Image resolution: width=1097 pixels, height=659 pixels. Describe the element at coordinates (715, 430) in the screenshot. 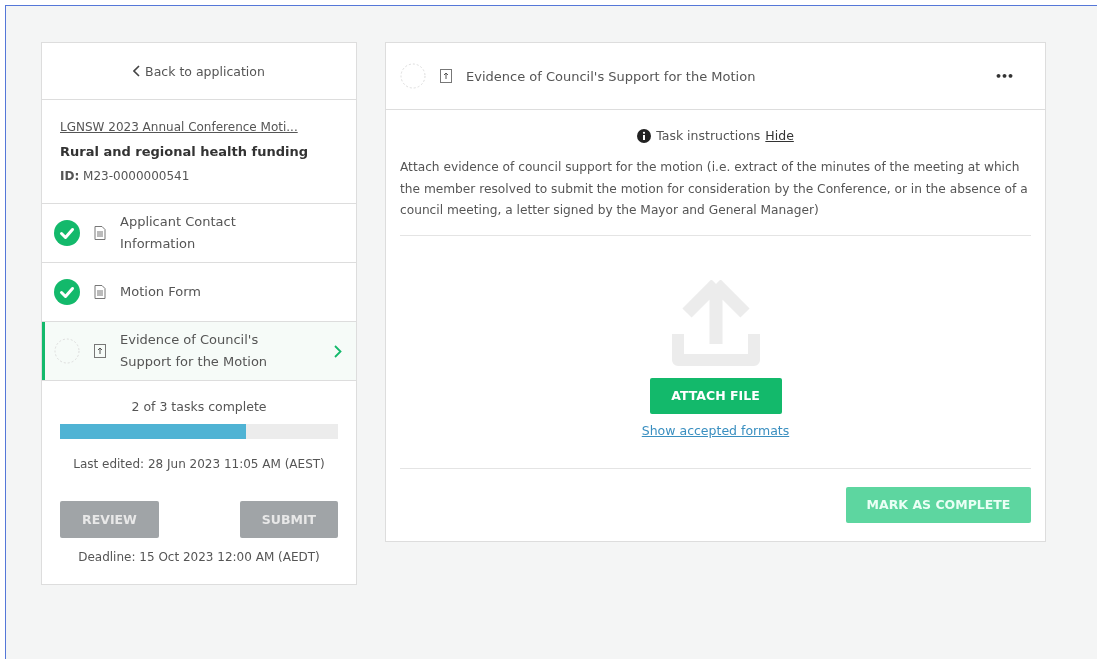

I see `accepted-formats-link: Show accepted formats` at that location.